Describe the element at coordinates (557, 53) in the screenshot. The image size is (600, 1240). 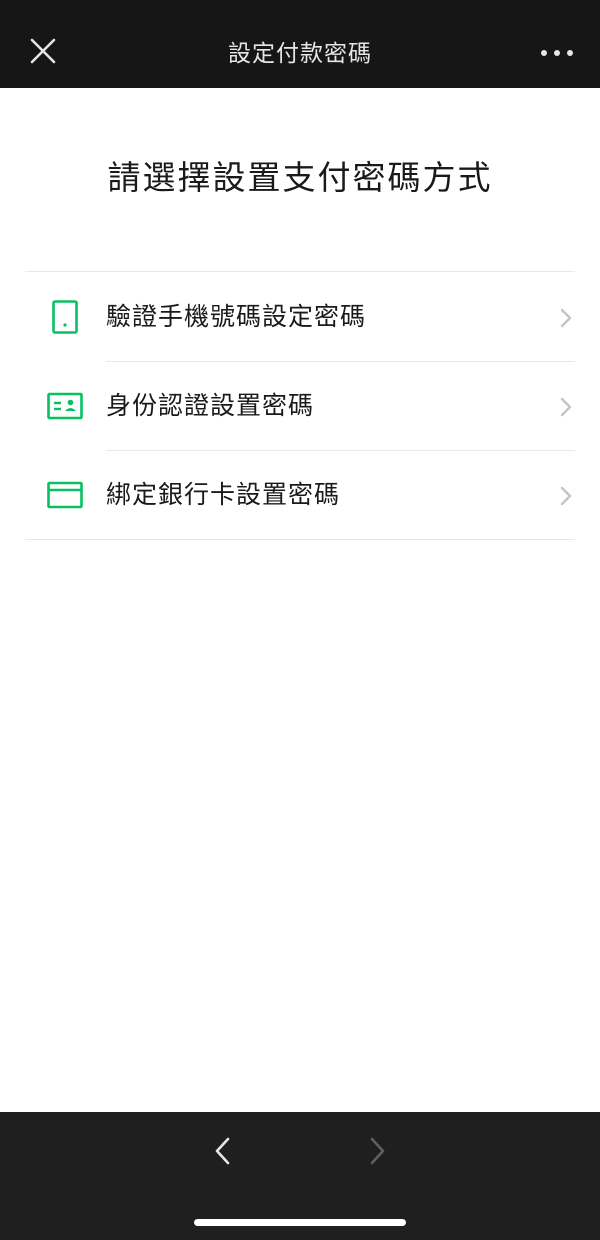
I see `more-icon` at that location.